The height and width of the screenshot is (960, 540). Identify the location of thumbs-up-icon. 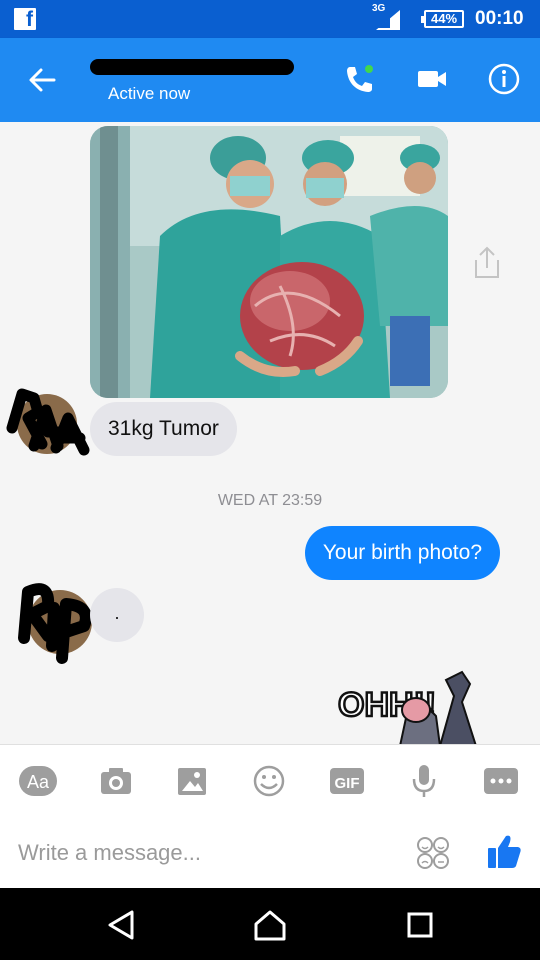
(504, 851).